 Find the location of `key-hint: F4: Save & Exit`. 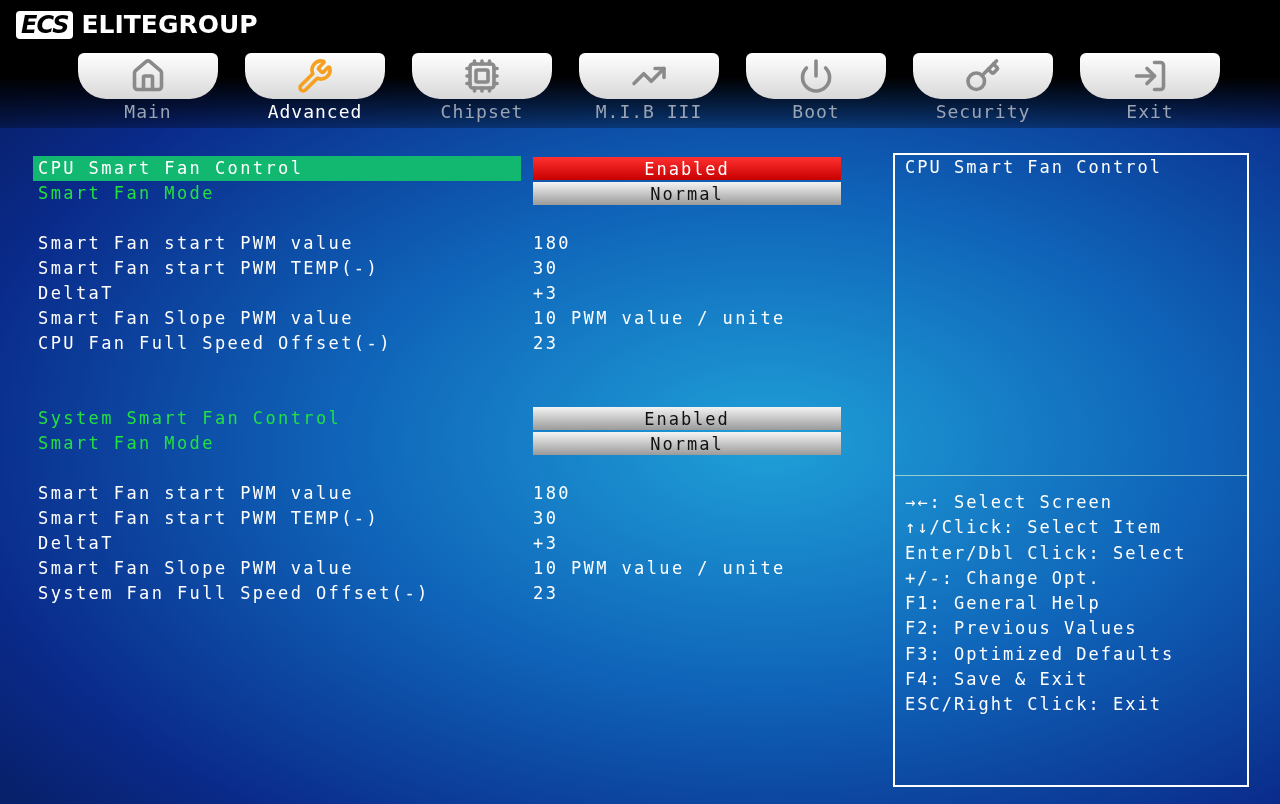

key-hint: F4: Save & Exit is located at coordinates (997, 680).